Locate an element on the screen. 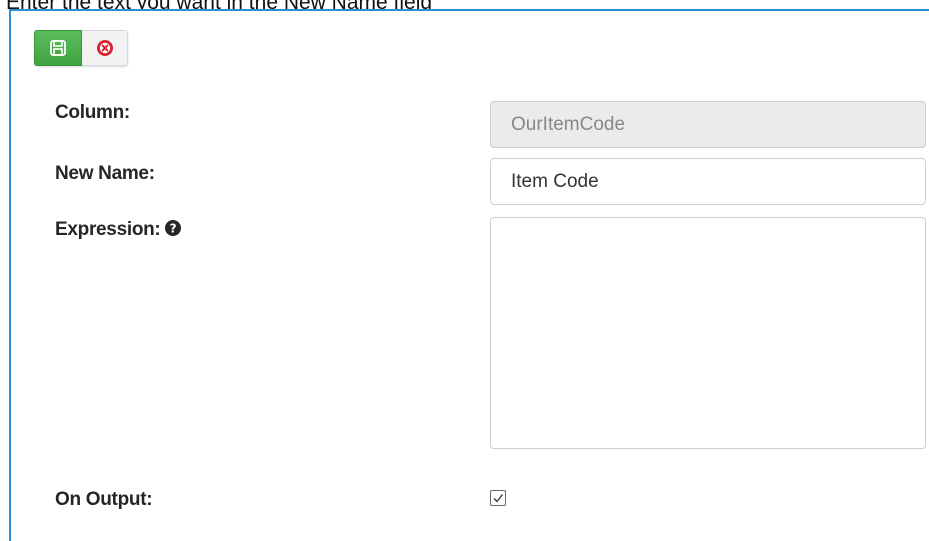 The height and width of the screenshot is (541, 929). form-toolbar is located at coordinates (81, 48).